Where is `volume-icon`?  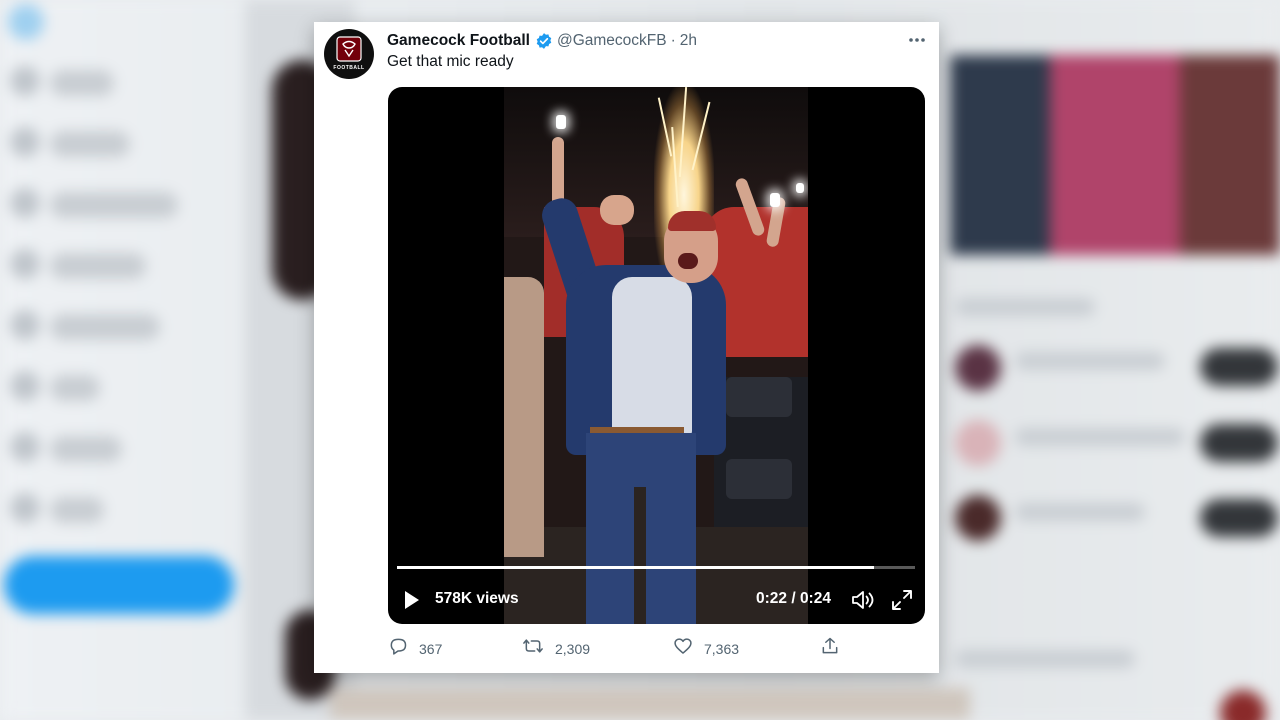
volume-icon is located at coordinates (863, 602).